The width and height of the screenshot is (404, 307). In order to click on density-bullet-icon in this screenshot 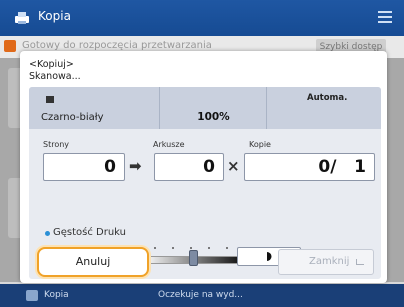, I will do `click(47, 233)`.